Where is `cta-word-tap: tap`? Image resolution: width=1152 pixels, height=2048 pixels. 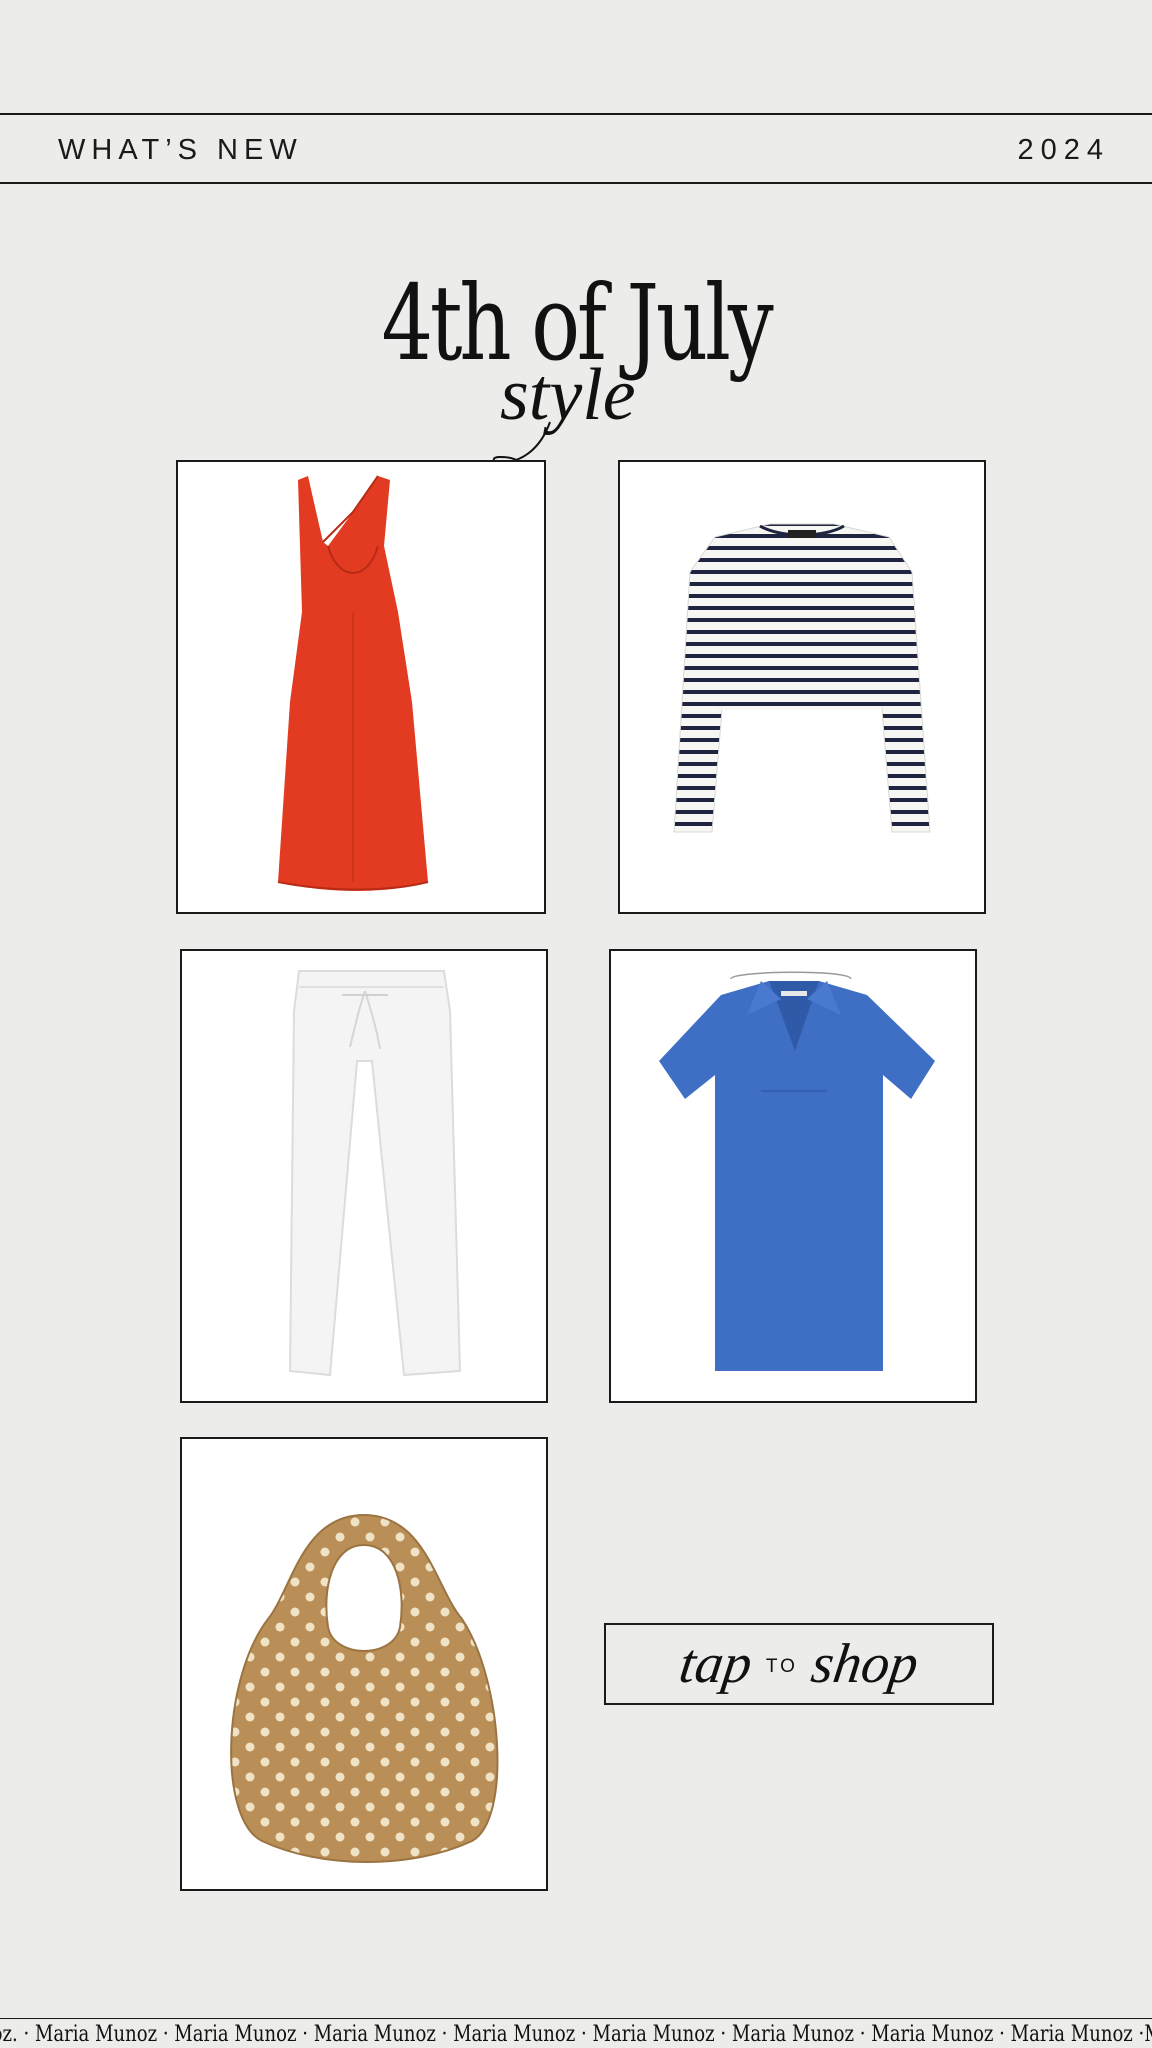
cta-word-tap: tap is located at coordinates (716, 1664).